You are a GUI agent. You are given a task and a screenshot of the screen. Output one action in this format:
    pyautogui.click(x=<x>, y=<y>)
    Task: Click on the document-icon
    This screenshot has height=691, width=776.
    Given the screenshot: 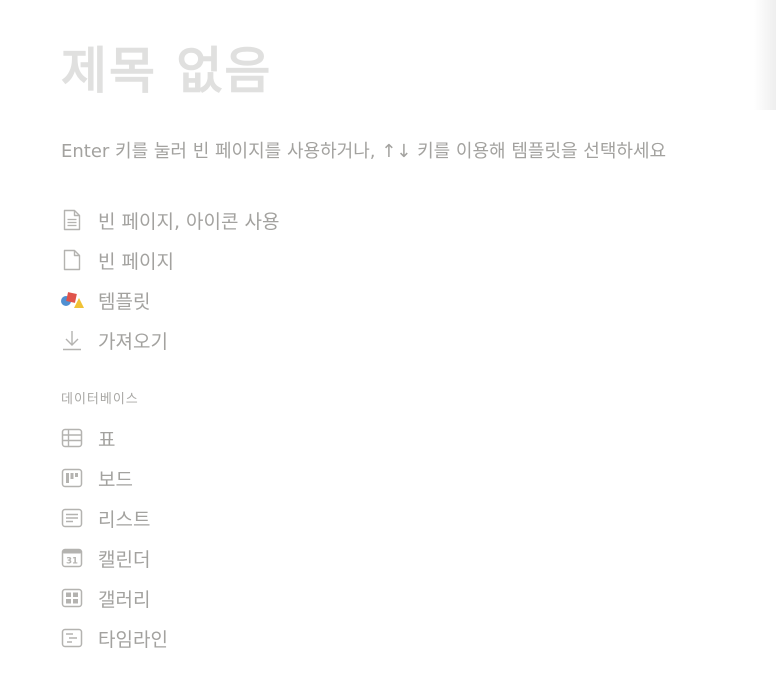 What is the action you would take?
    pyautogui.click(x=72, y=260)
    